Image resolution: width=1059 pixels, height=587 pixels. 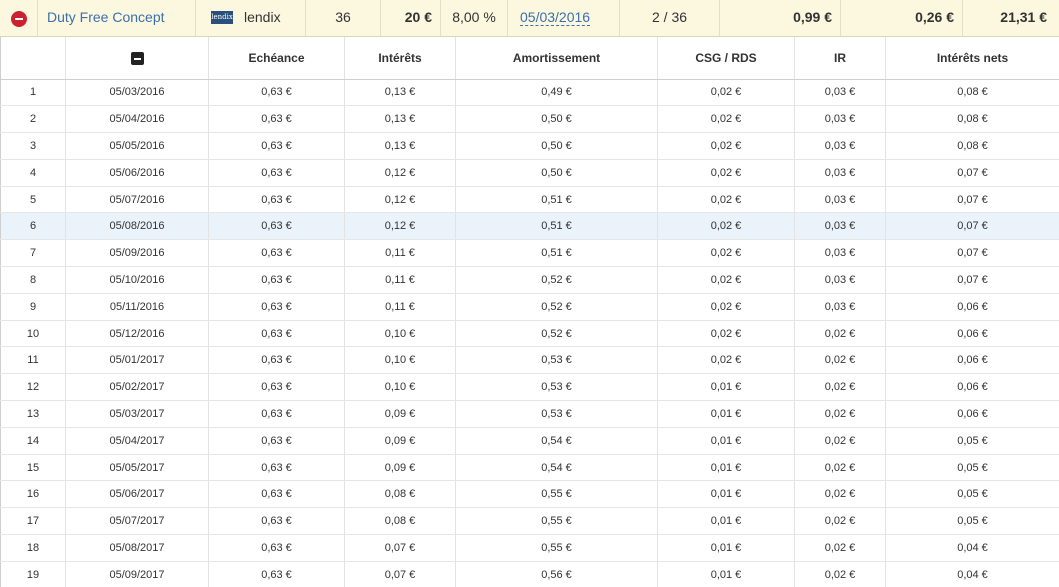 I want to click on cell-amortissement: 0,49 €, so click(x=556, y=93).